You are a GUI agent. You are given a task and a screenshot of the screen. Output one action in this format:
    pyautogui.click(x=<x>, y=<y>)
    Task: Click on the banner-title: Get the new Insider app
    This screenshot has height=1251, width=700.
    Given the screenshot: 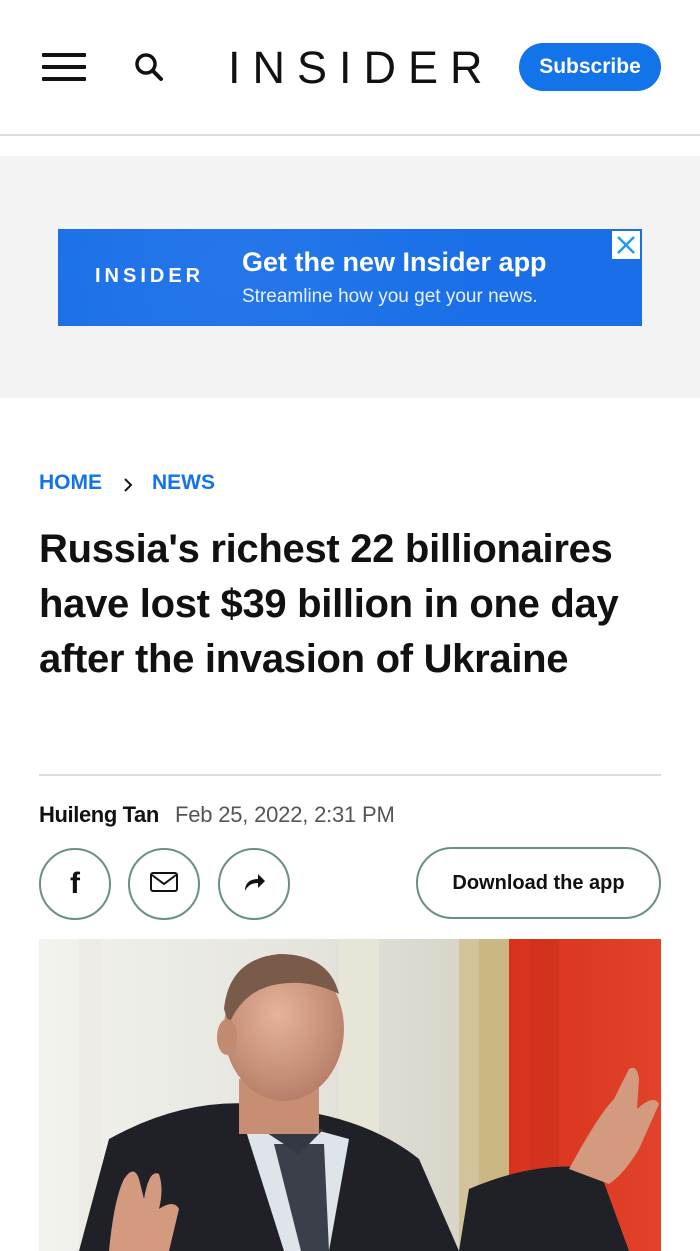 What is the action you would take?
    pyautogui.click(x=394, y=262)
    